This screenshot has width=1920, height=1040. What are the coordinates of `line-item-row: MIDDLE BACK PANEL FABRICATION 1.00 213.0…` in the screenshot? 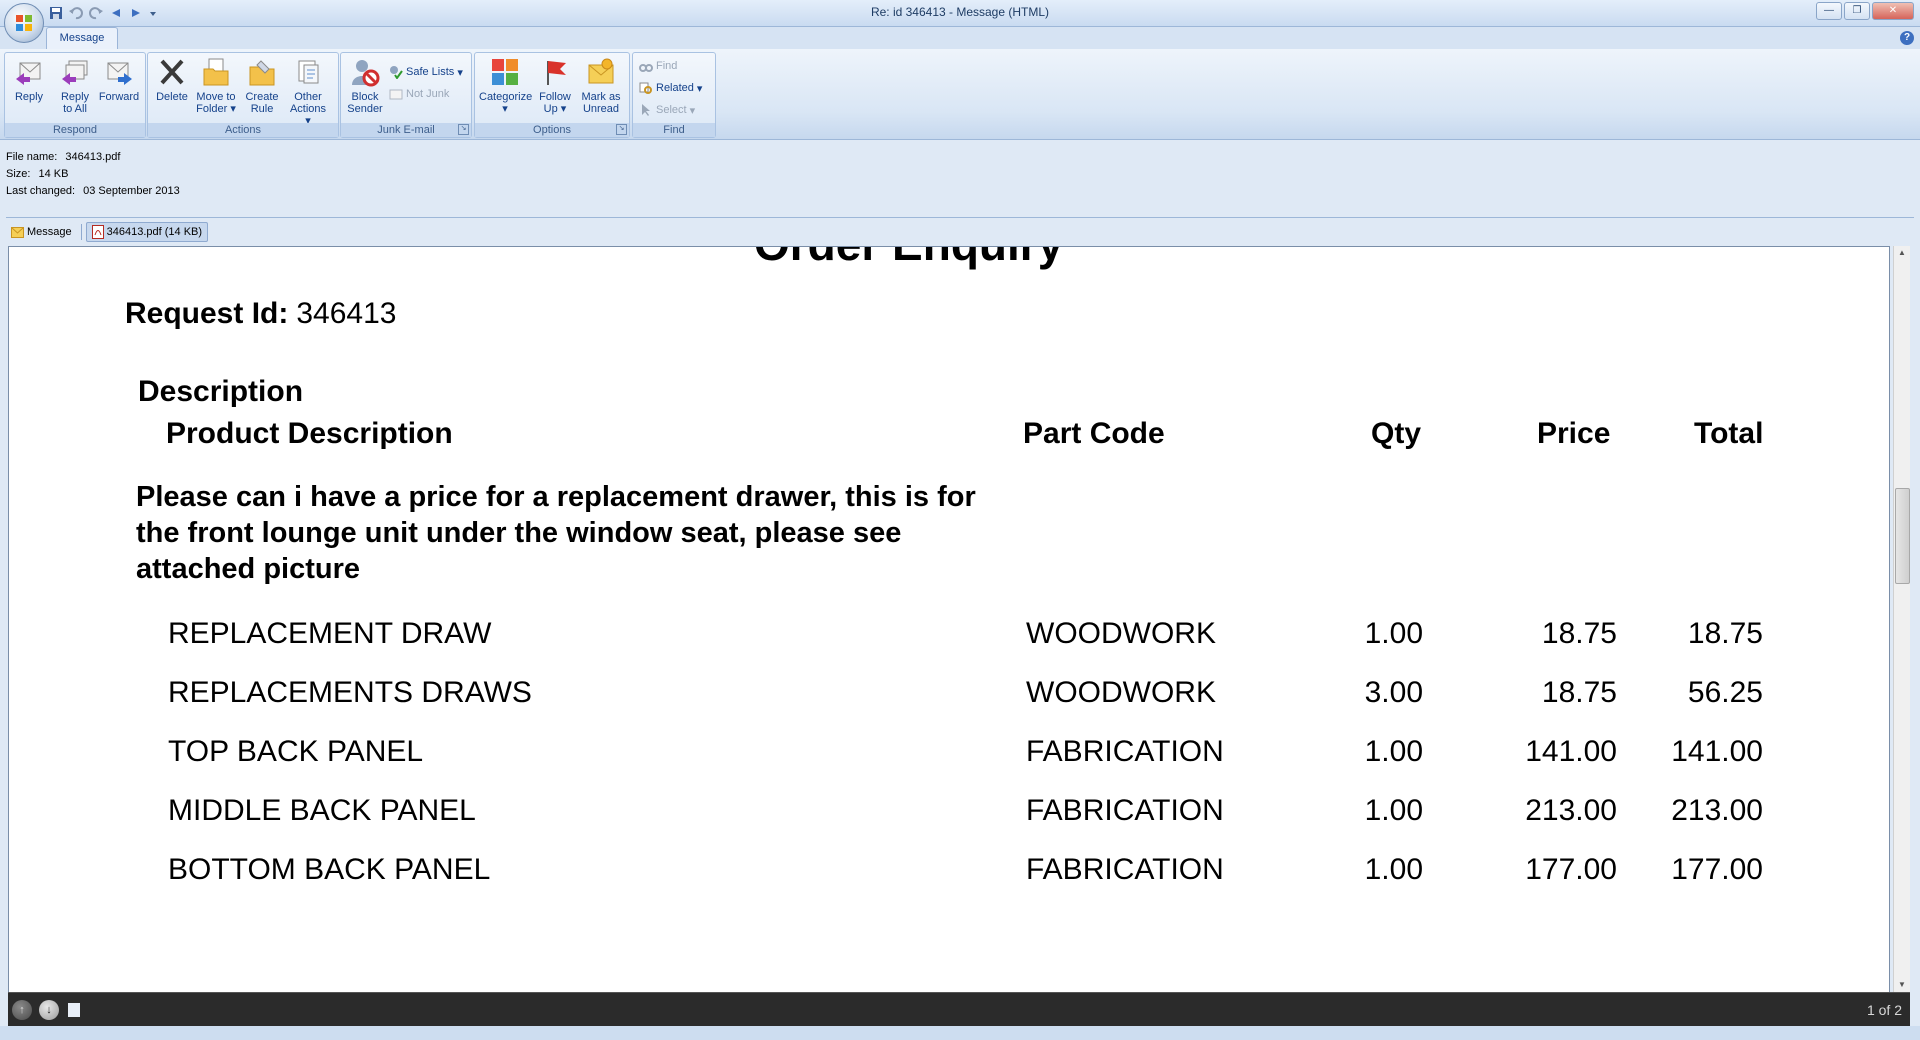 It's located at (949, 814).